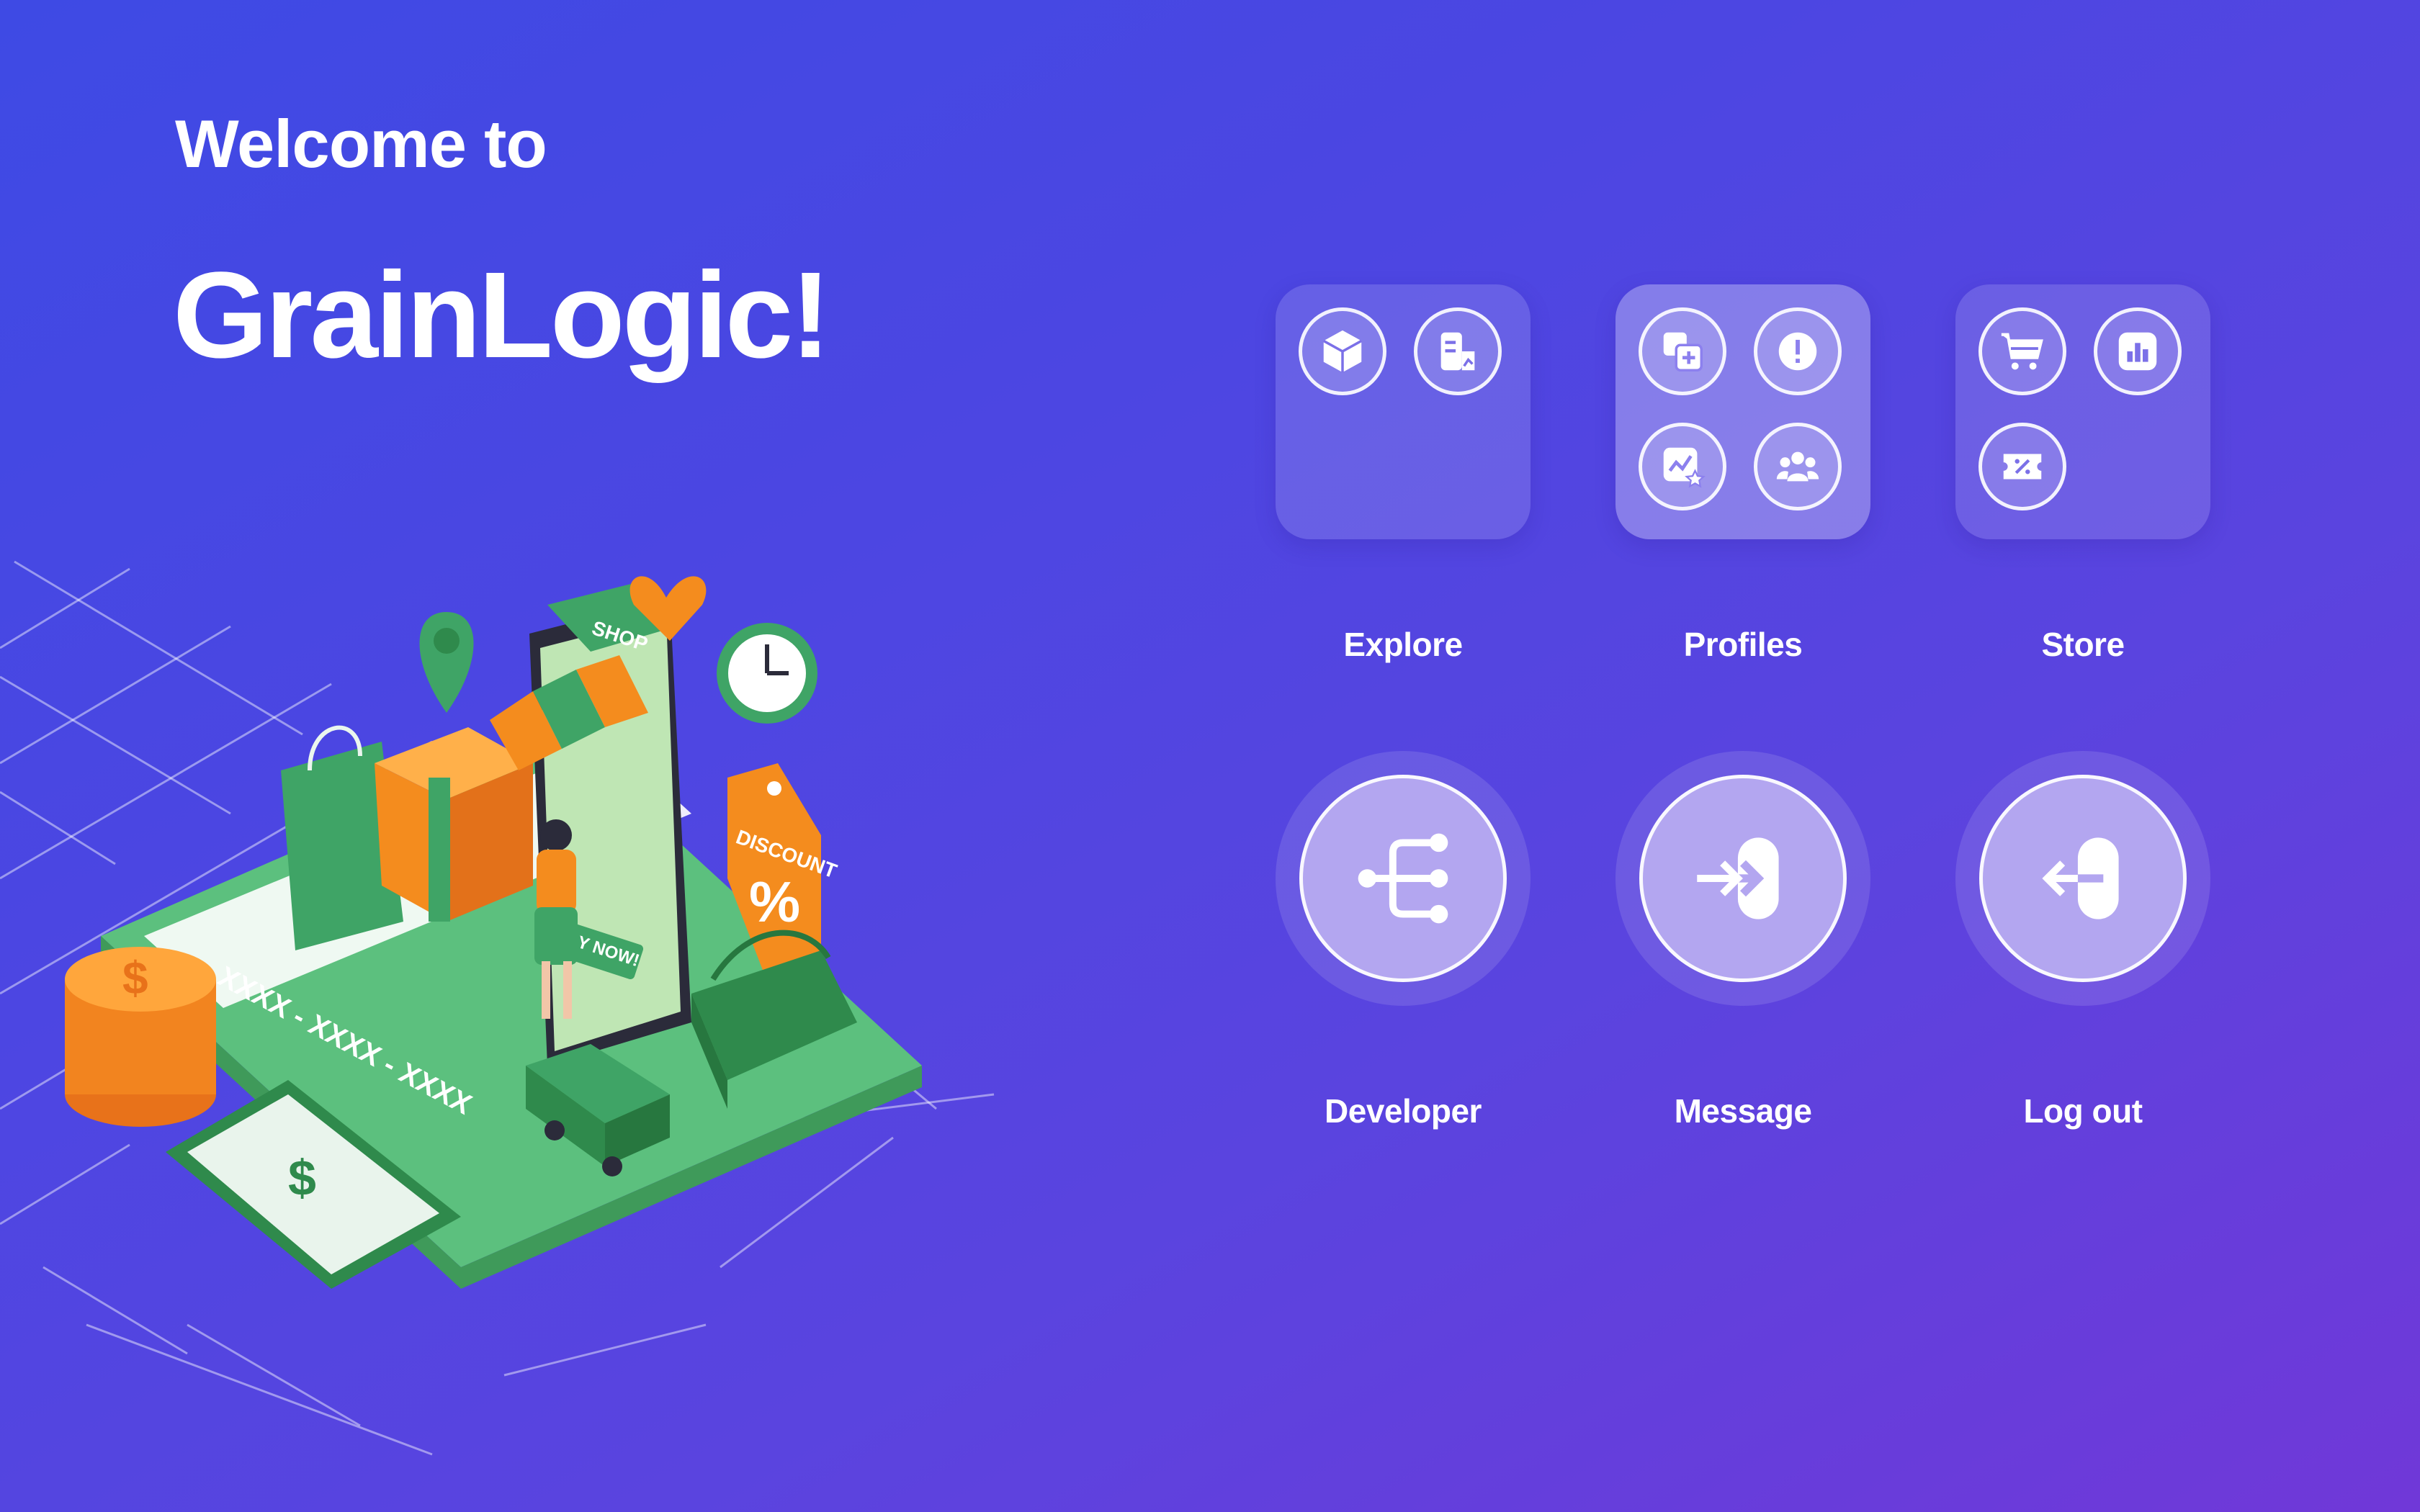  I want to click on logout-icon, so click(2080, 878).